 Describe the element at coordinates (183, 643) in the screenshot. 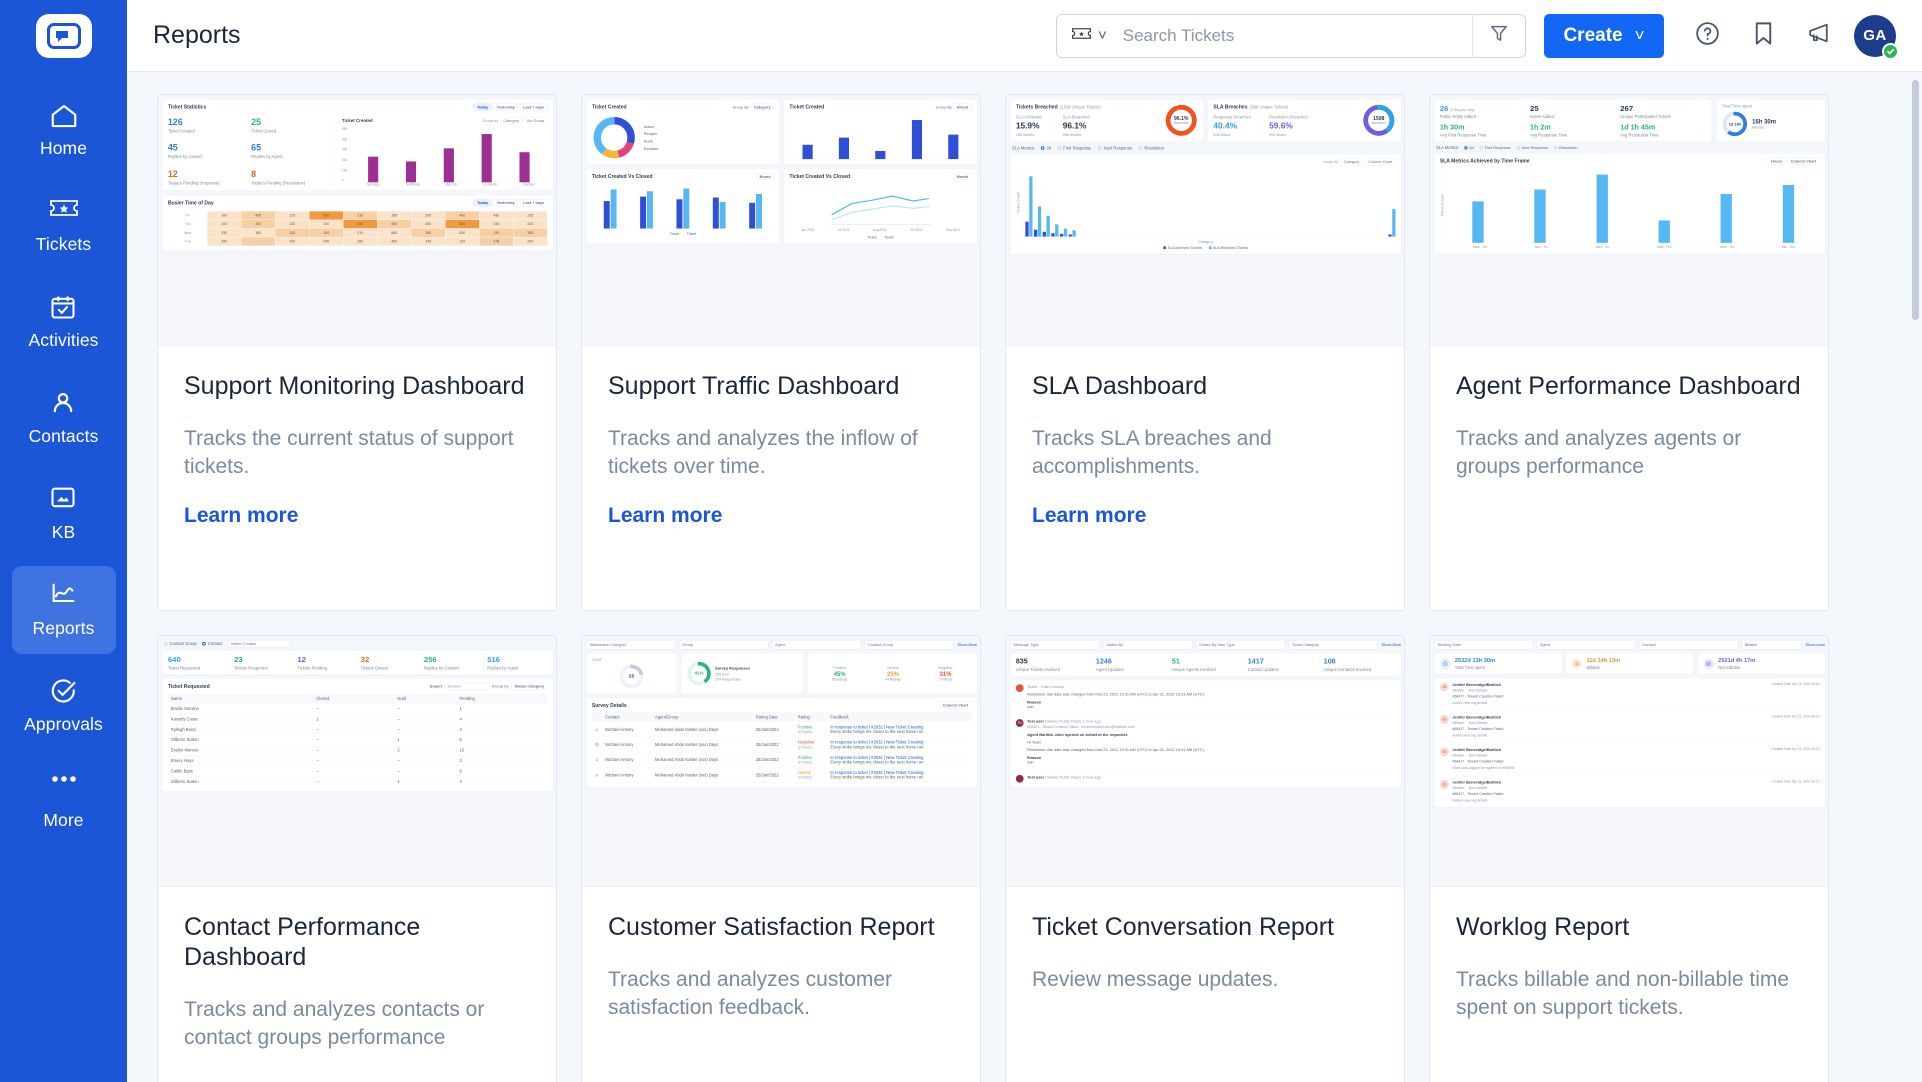

I see `radio-contact-group: Contact Group` at that location.